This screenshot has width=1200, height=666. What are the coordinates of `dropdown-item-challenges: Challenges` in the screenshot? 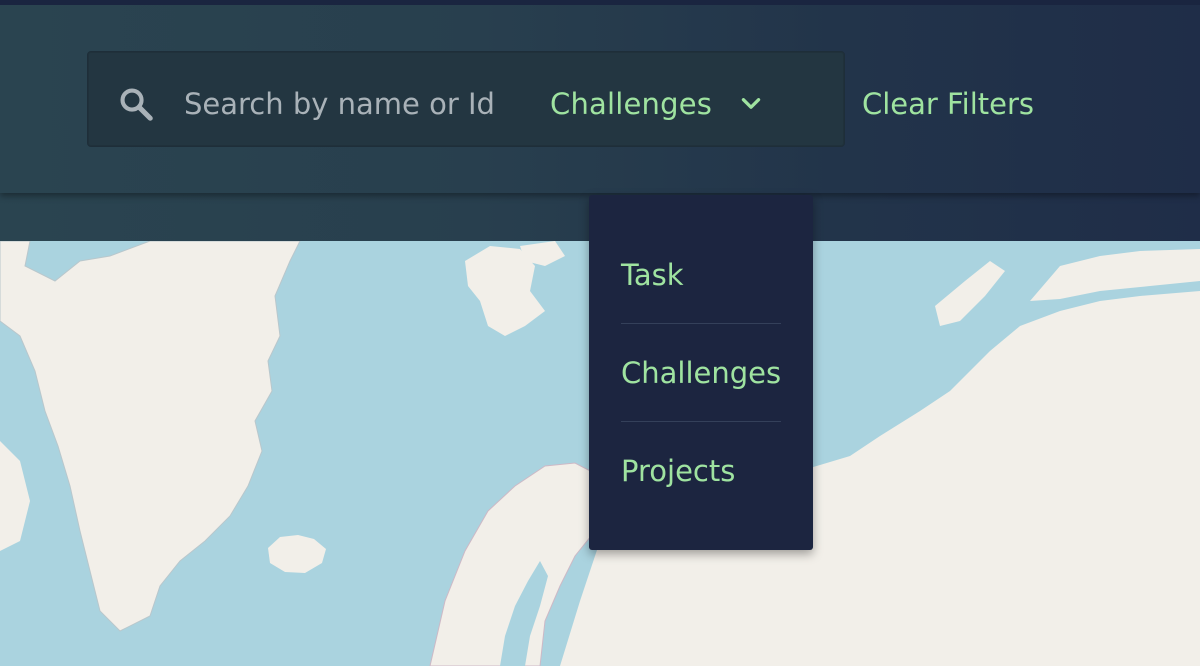 It's located at (701, 373).